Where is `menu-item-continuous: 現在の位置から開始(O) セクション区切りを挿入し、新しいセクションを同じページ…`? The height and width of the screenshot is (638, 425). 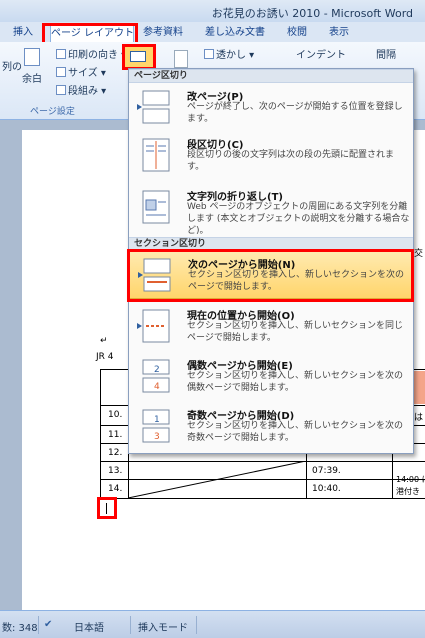 menu-item-continuous: 現在の位置から開始(O) セクション区切りを挿入し、新しいセクションを同じページ… is located at coordinates (271, 327).